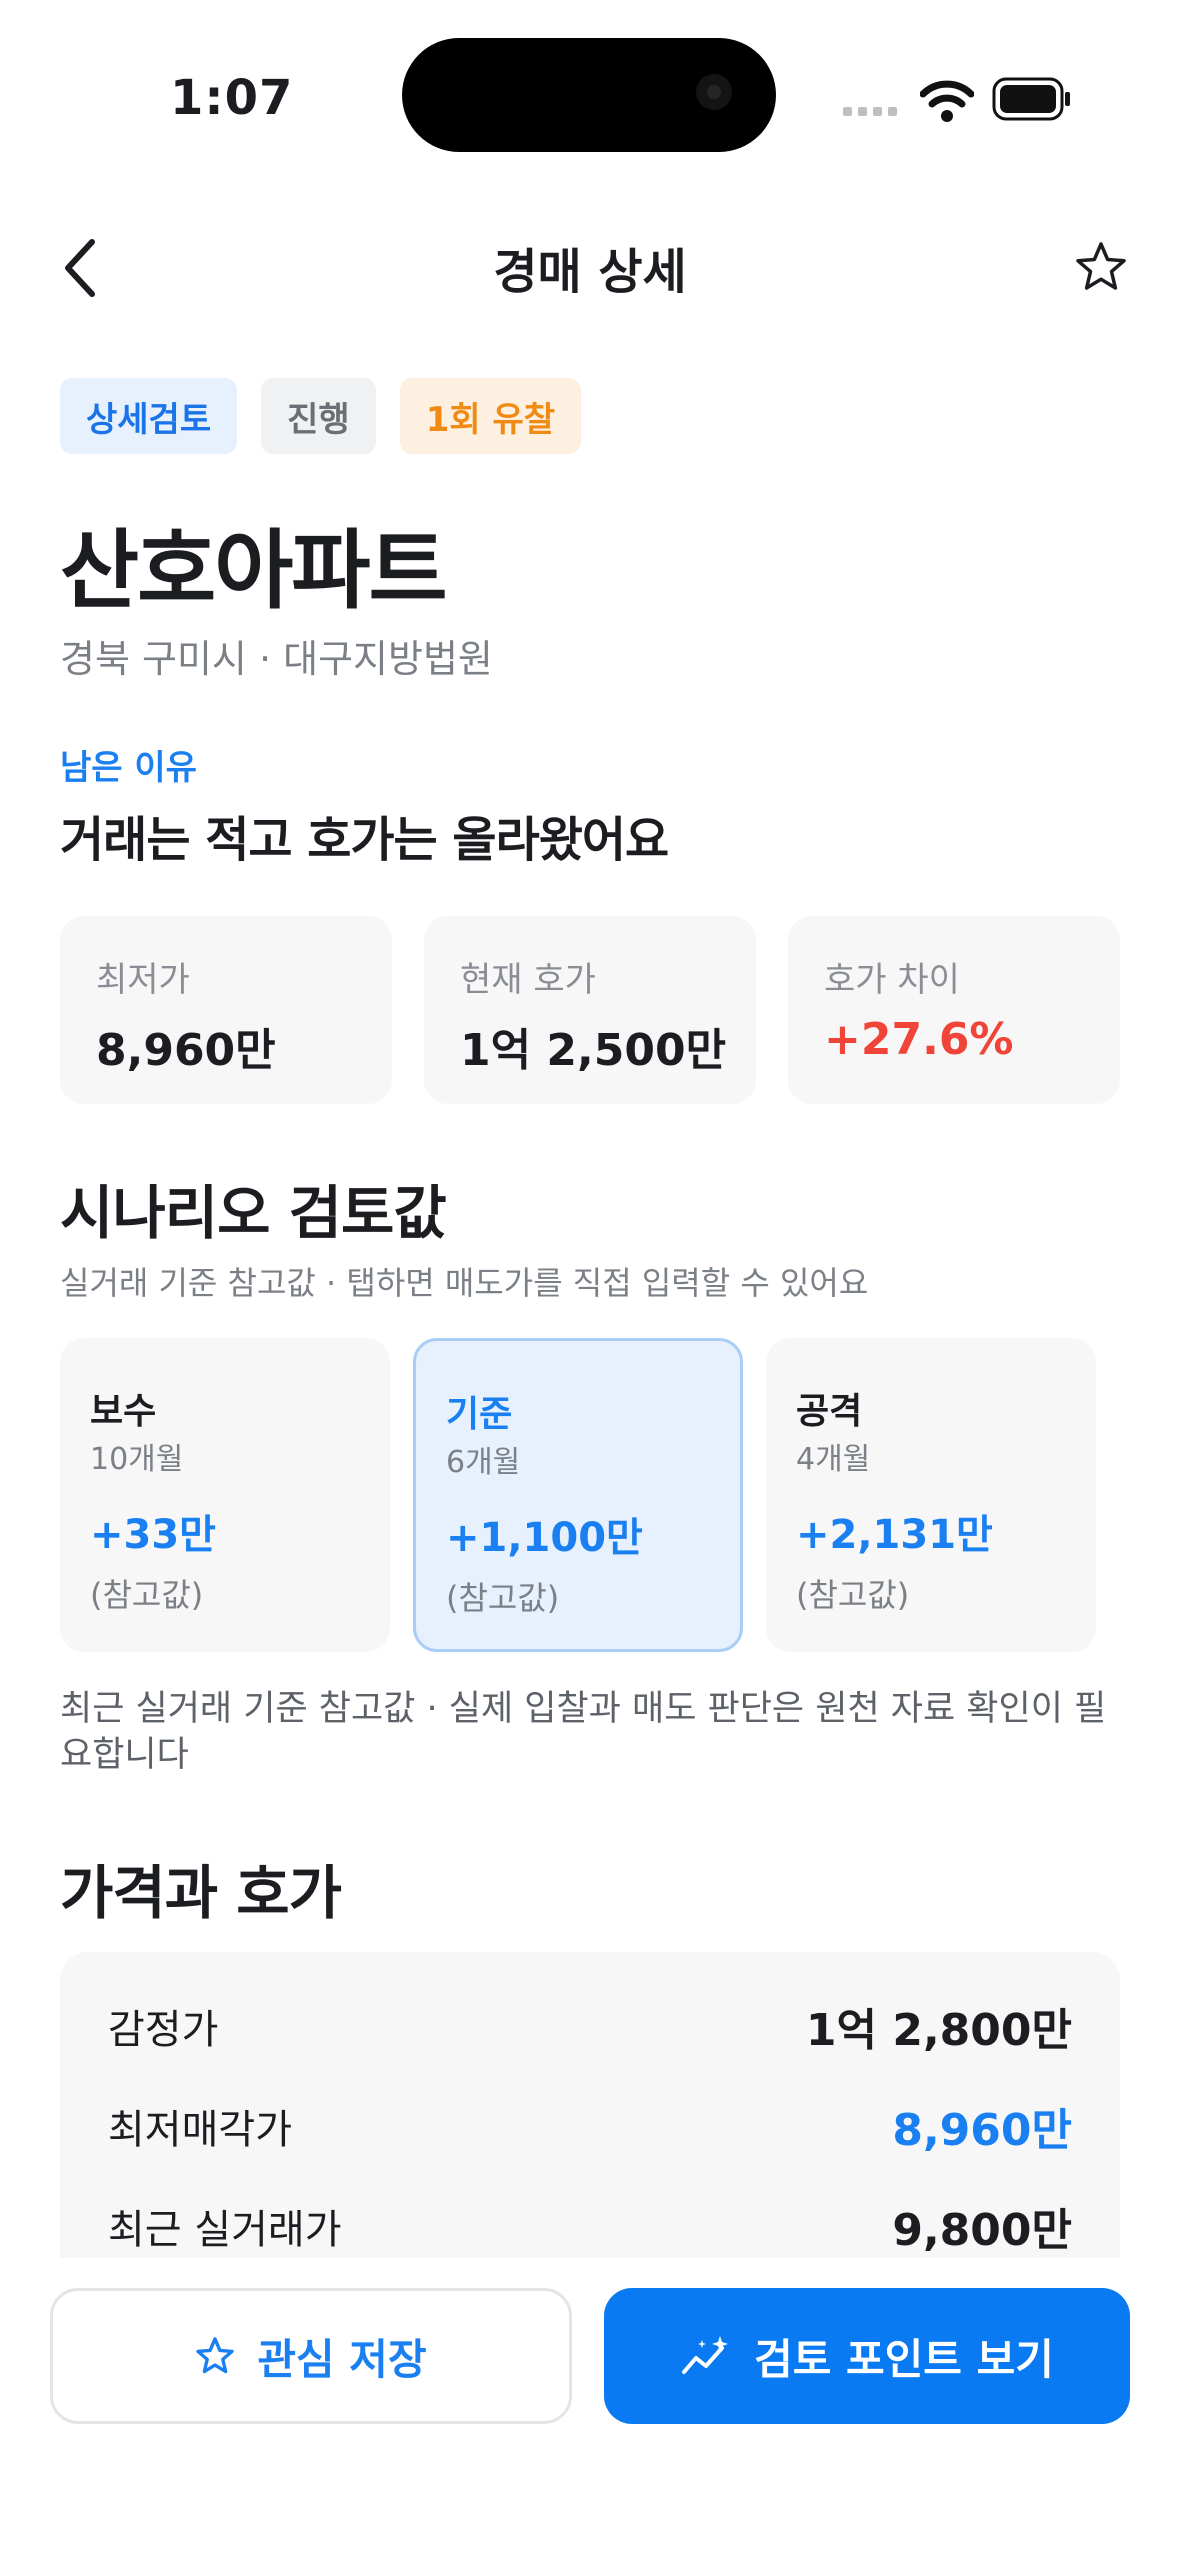  What do you see at coordinates (954, 1010) in the screenshot?
I see `stat-card-price-gap: 호가 차이 +27.6%` at bounding box center [954, 1010].